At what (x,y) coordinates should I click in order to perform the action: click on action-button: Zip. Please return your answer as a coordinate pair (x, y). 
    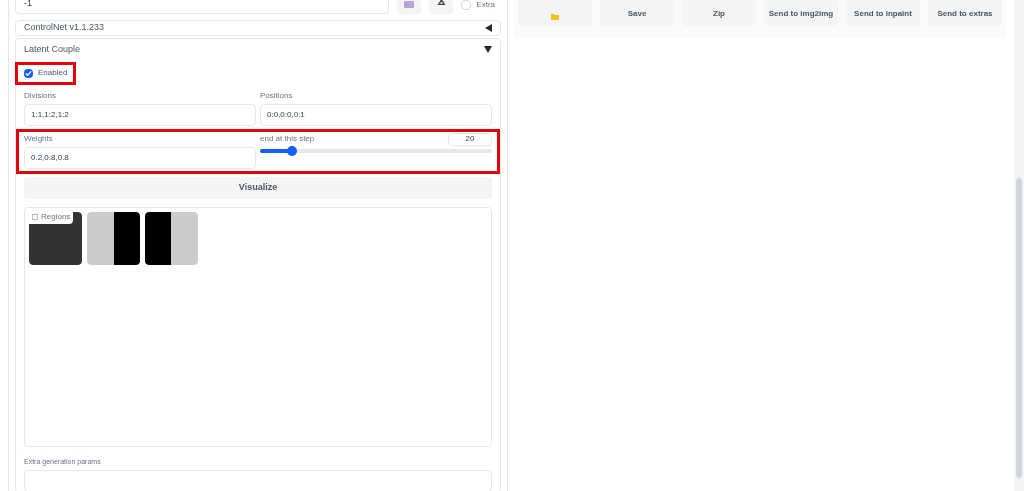
    Looking at the image, I should click on (719, 13).